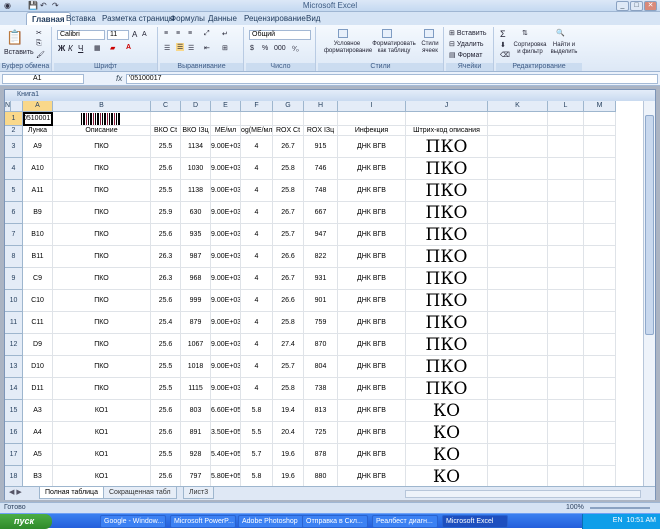 The image size is (660, 529). I want to click on cut-icon: ✂, so click(39, 33).